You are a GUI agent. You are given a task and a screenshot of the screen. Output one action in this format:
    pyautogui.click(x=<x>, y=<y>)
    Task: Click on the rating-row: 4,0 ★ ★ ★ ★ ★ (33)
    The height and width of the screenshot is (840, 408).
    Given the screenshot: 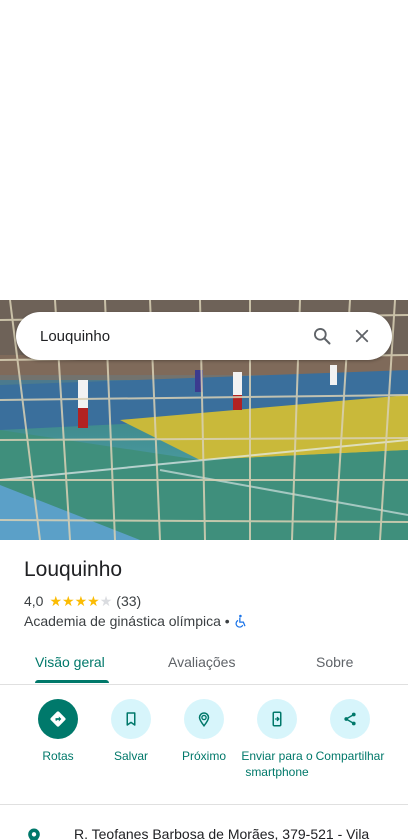 What is the action you would take?
    pyautogui.click(x=82, y=601)
    